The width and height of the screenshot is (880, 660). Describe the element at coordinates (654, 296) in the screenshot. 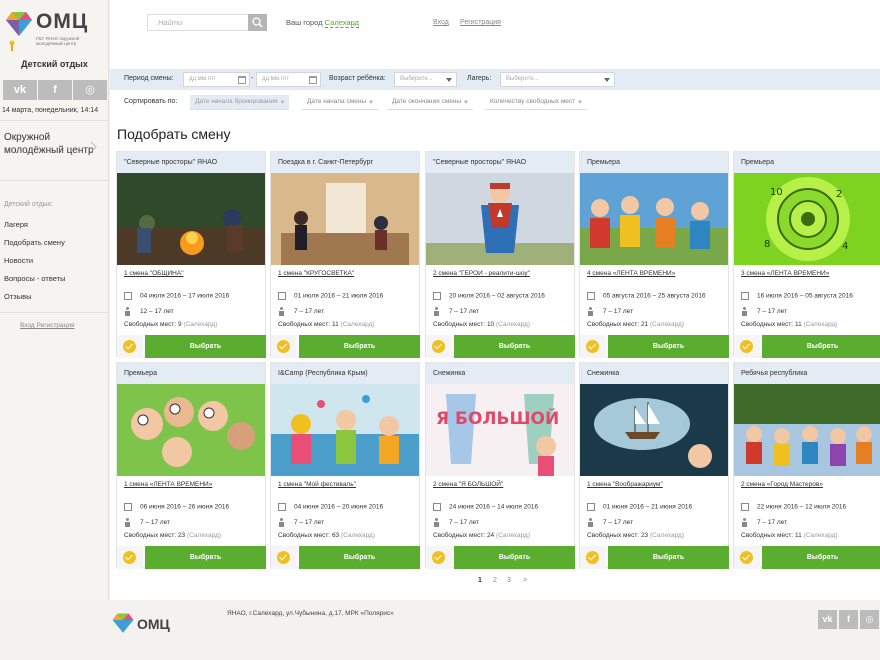

I see `card-dates: 05 августа 2016 – 25 августа 2016` at that location.